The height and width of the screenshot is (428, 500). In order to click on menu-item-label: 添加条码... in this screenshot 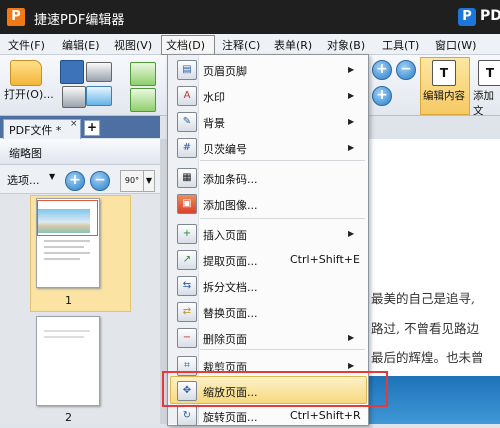, I will do `click(230, 179)`.